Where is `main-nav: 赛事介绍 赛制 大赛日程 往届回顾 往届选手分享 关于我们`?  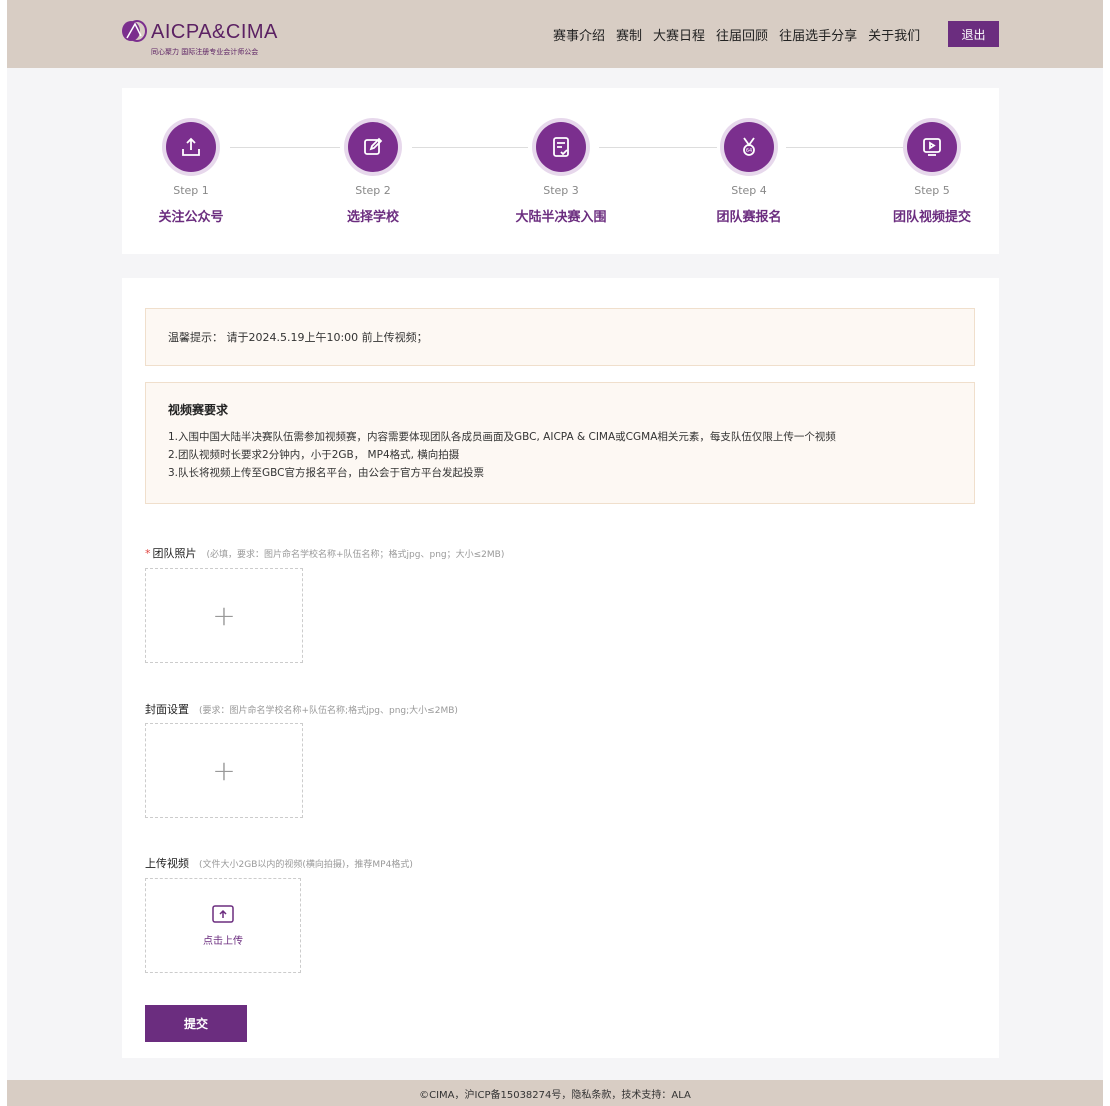 main-nav: 赛事介绍 赛制 大赛日程 往届回顾 往届选手分享 关于我们 is located at coordinates (742, 34).